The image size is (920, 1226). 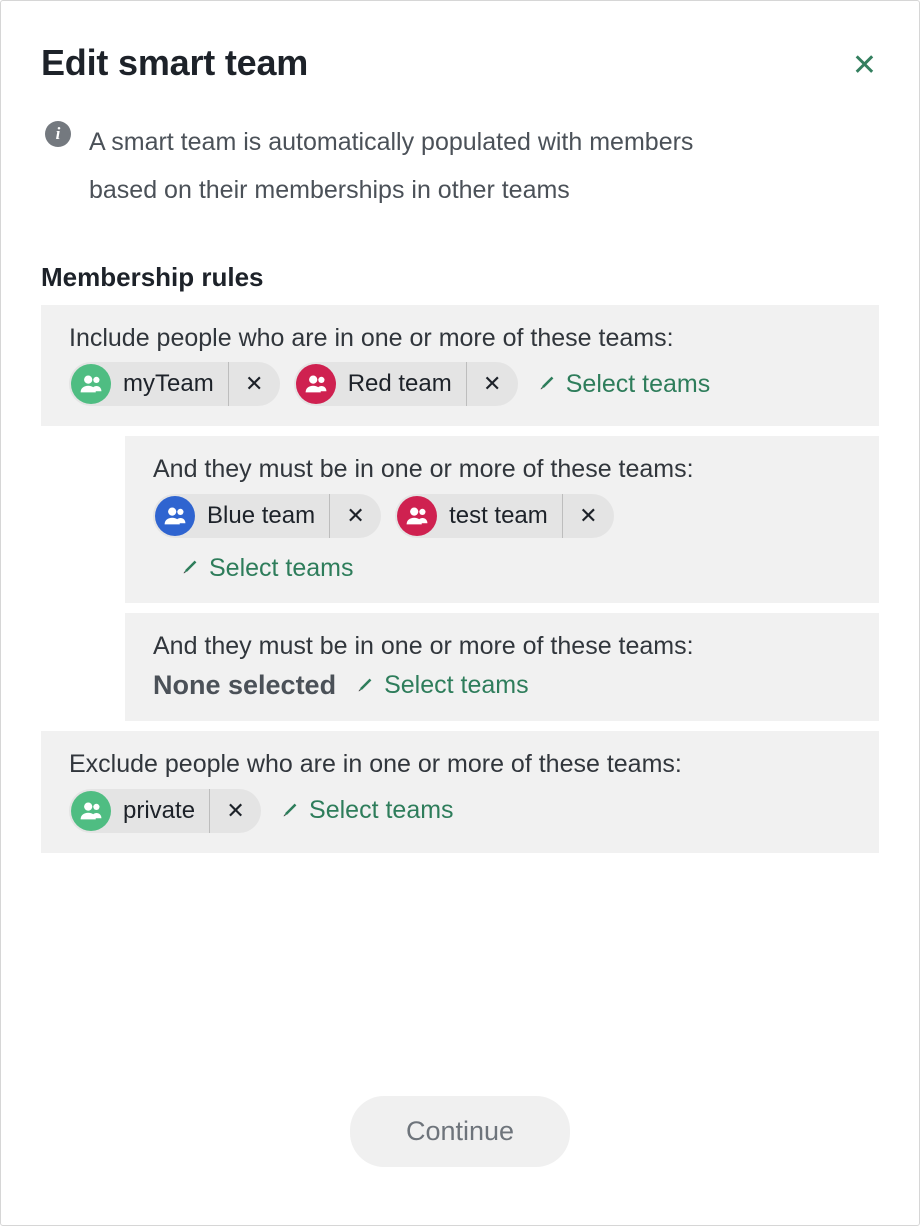 What do you see at coordinates (399, 384) in the screenshot?
I see `team-chip-label: Red team` at bounding box center [399, 384].